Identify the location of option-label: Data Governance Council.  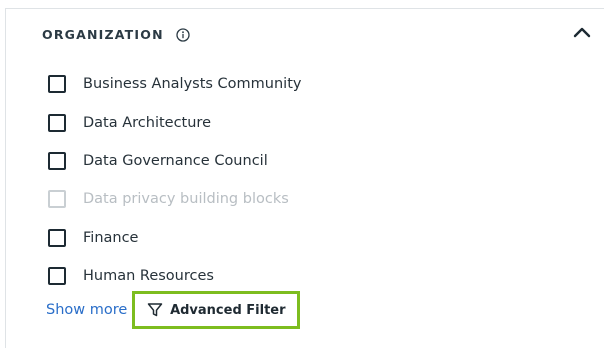
(175, 160).